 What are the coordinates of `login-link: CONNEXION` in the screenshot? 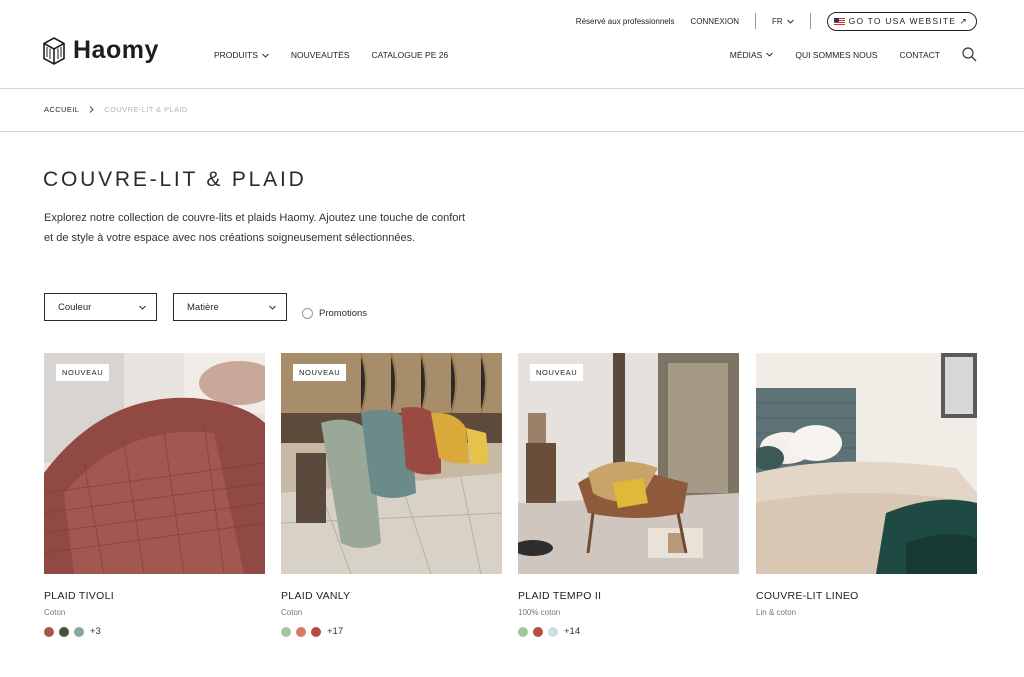 It's located at (715, 21).